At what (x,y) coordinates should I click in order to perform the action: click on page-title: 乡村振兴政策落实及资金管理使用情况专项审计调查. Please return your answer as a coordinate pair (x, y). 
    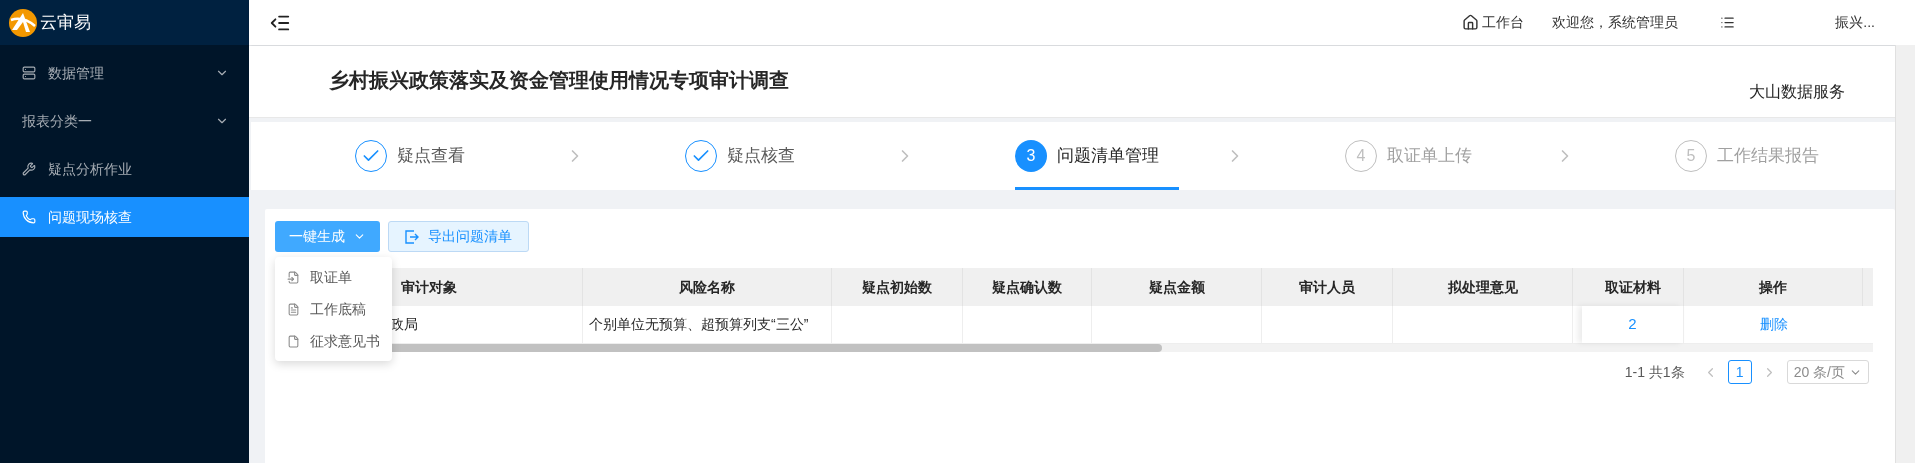
    Looking at the image, I should click on (559, 80).